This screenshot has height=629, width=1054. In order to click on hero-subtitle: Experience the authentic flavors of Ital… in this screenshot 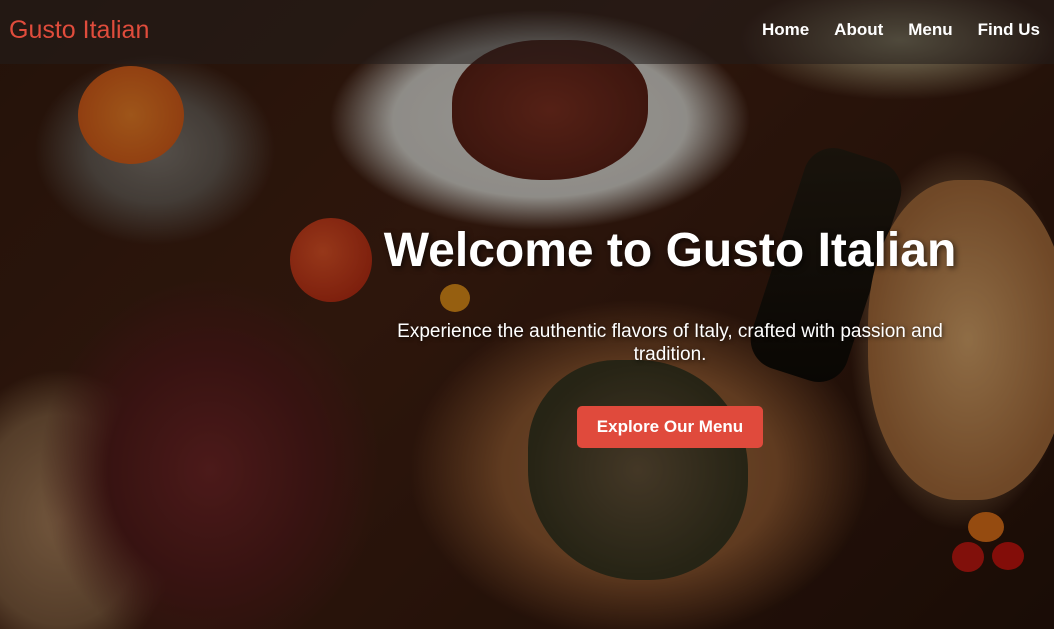, I will do `click(670, 343)`.